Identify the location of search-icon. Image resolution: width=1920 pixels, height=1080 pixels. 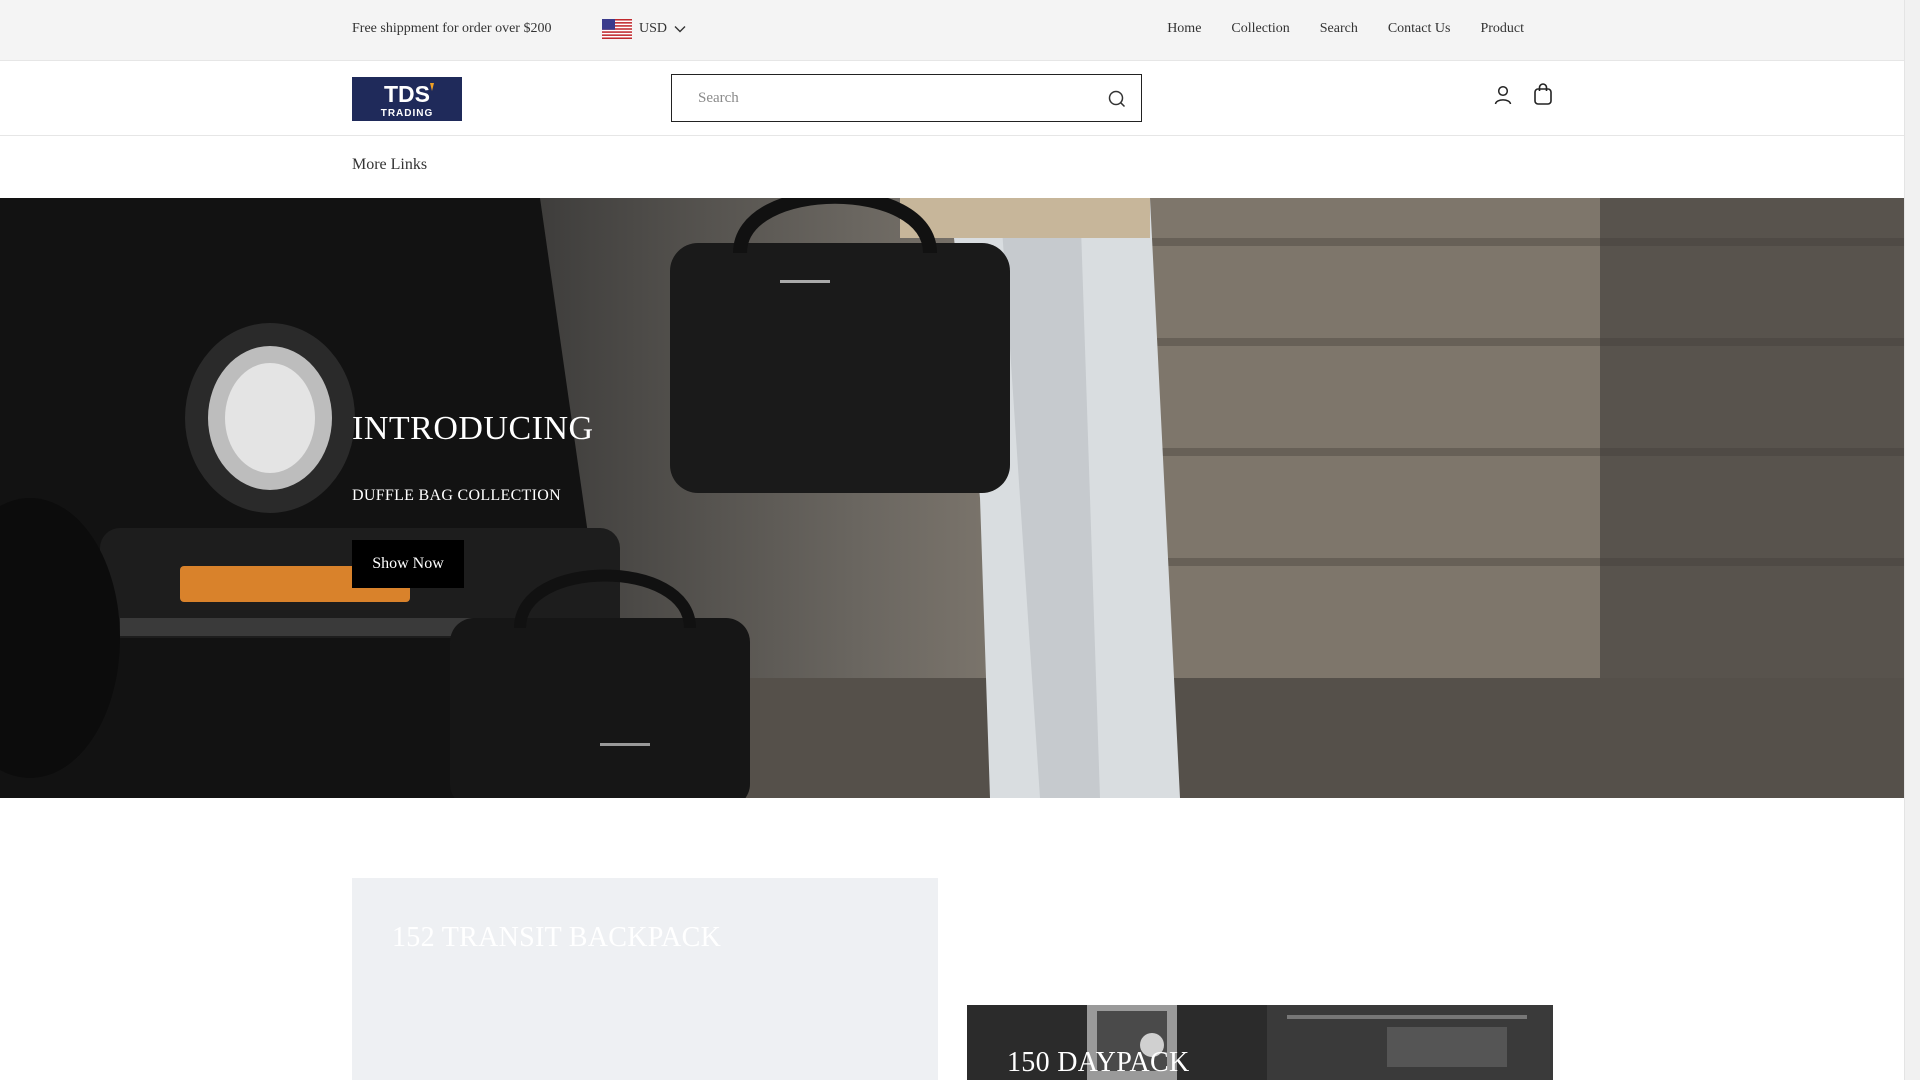
(1117, 99).